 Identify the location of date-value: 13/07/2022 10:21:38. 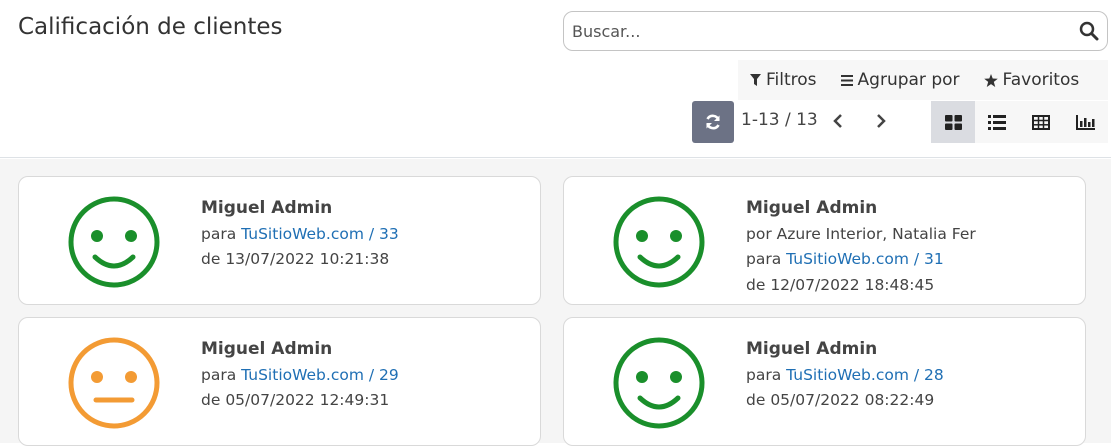
(307, 259).